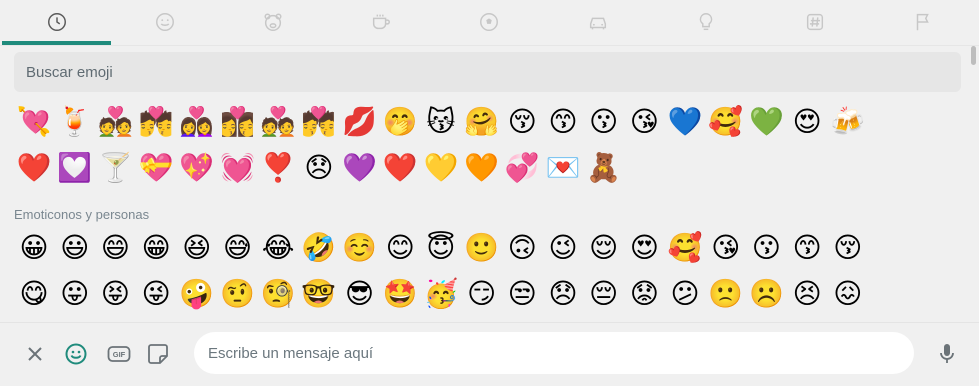 Image resolution: width=979 pixels, height=386 pixels. What do you see at coordinates (441, 122) in the screenshot?
I see `emoji-button: 😽` at bounding box center [441, 122].